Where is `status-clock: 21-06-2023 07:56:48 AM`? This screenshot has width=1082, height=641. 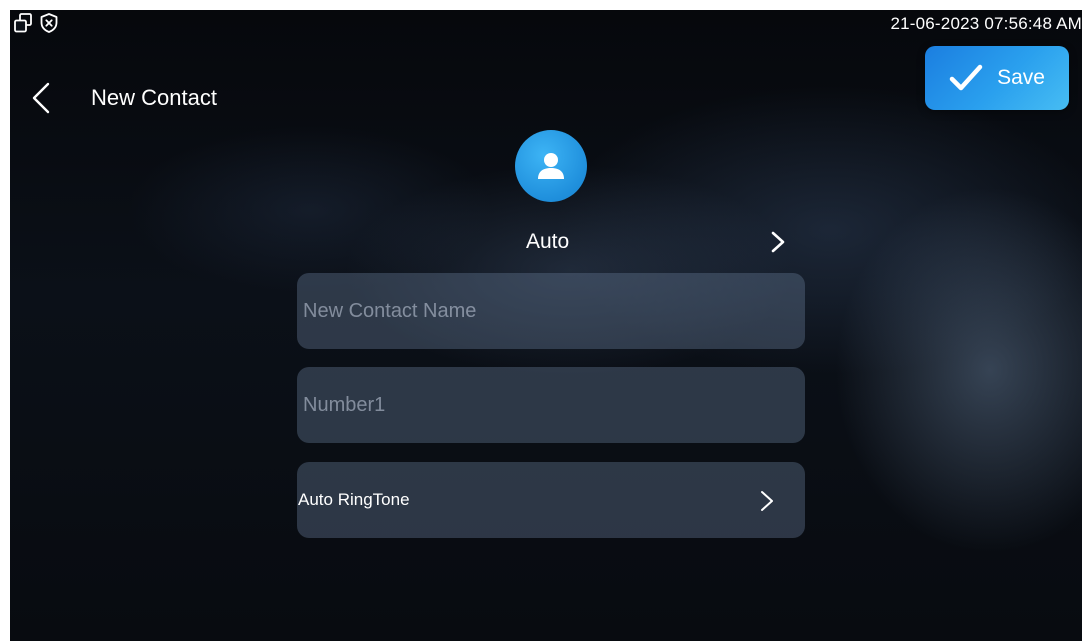
status-clock: 21-06-2023 07:56:48 AM is located at coordinates (986, 23).